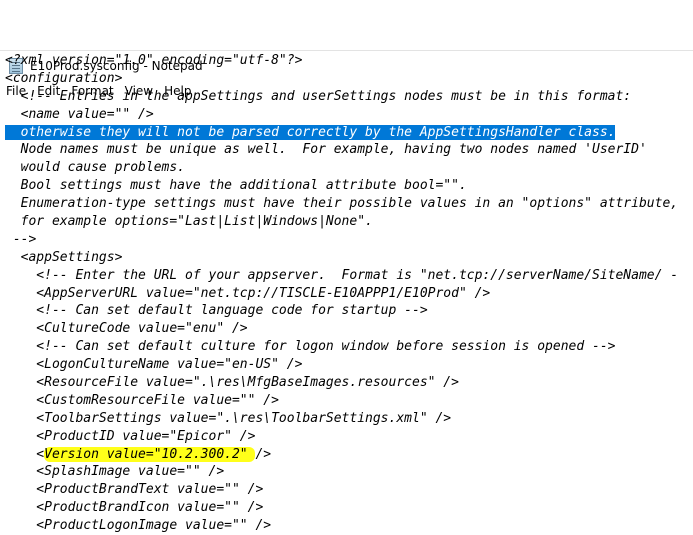  What do you see at coordinates (138, 526) in the screenshot?
I see `text-line: <ProductLogonImage value="" />` at bounding box center [138, 526].